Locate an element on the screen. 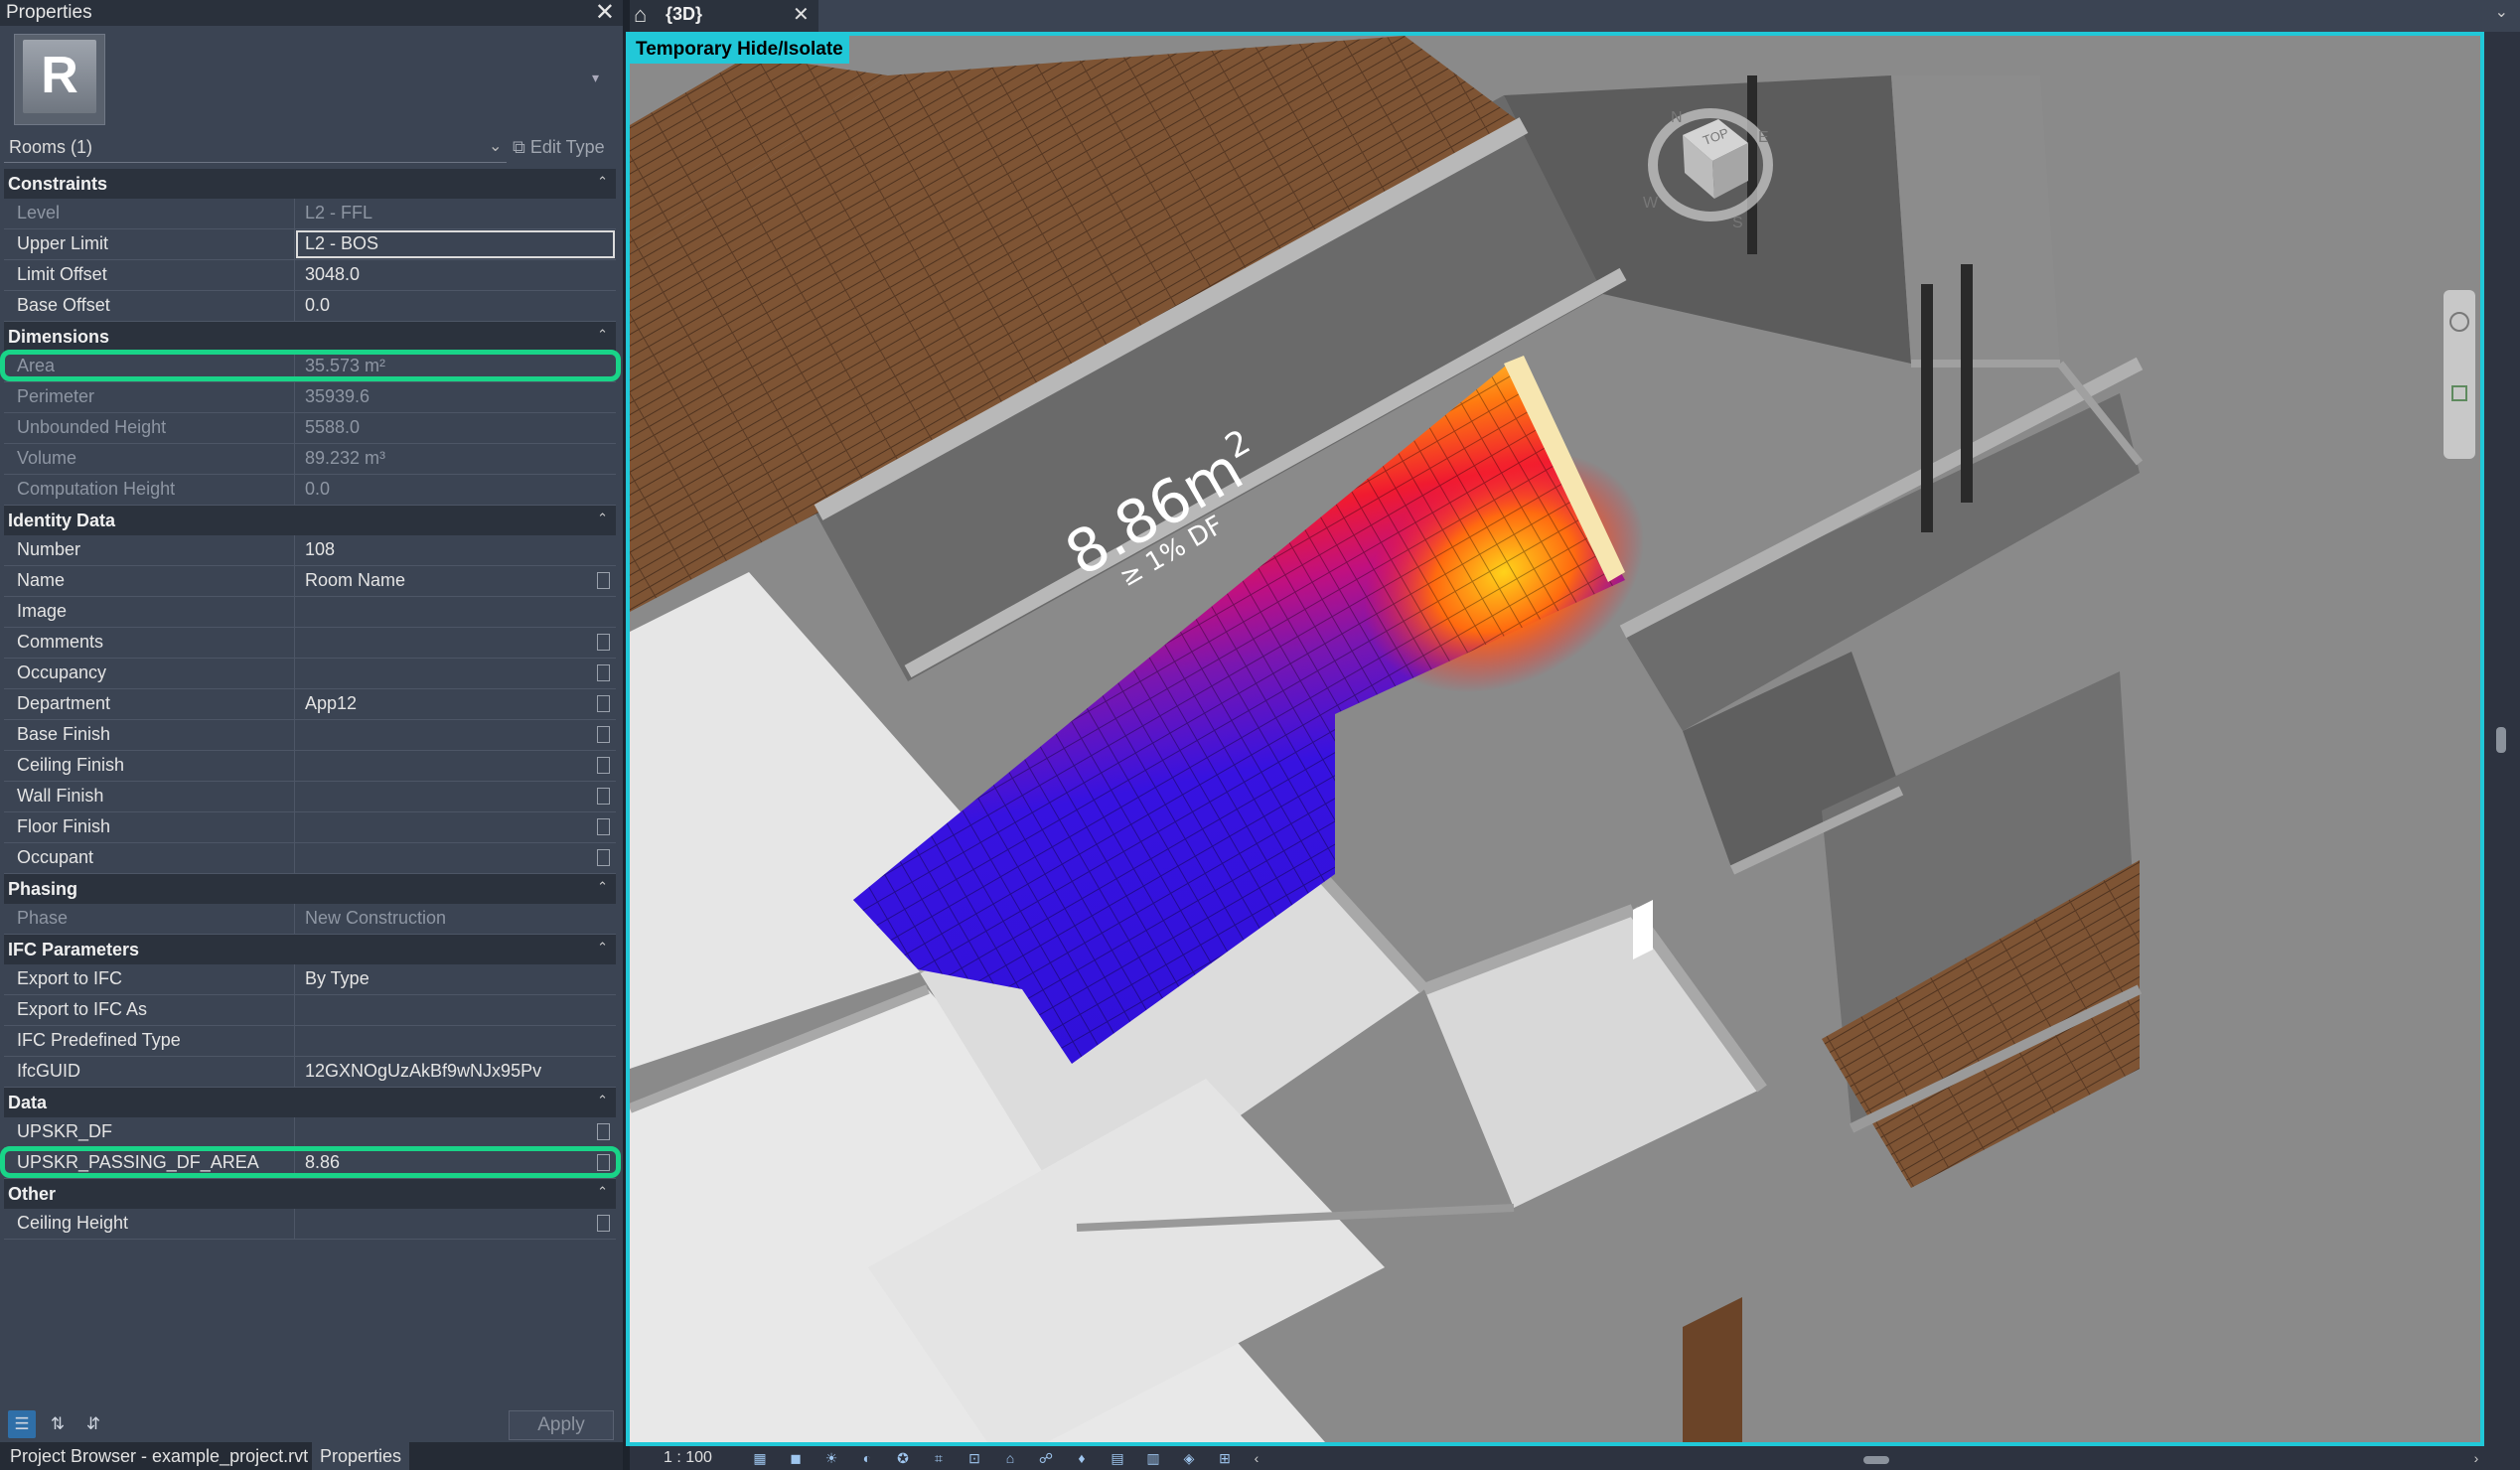 This screenshot has height=1470, width=2520. property-row: Base Finish is located at coordinates (310, 735).